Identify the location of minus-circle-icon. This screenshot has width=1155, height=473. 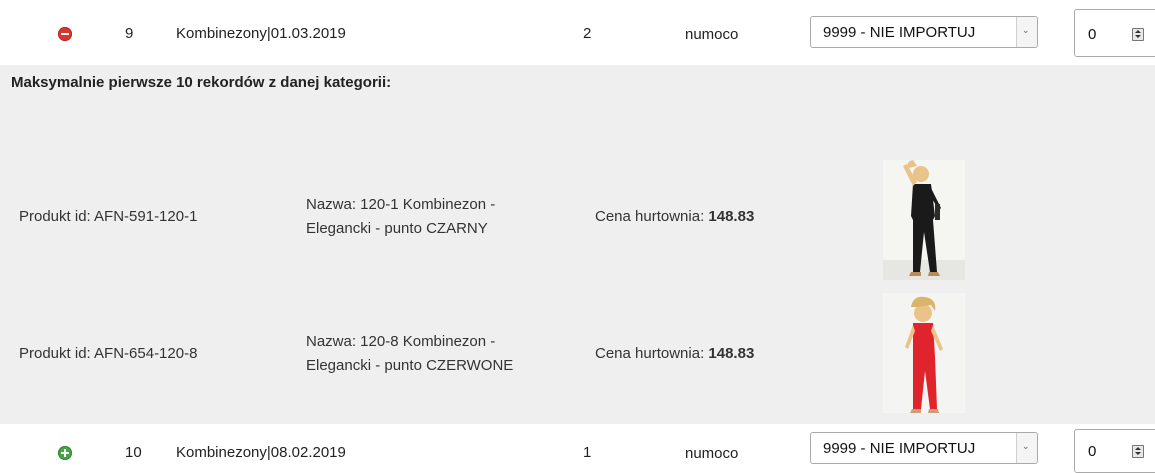
(65, 34).